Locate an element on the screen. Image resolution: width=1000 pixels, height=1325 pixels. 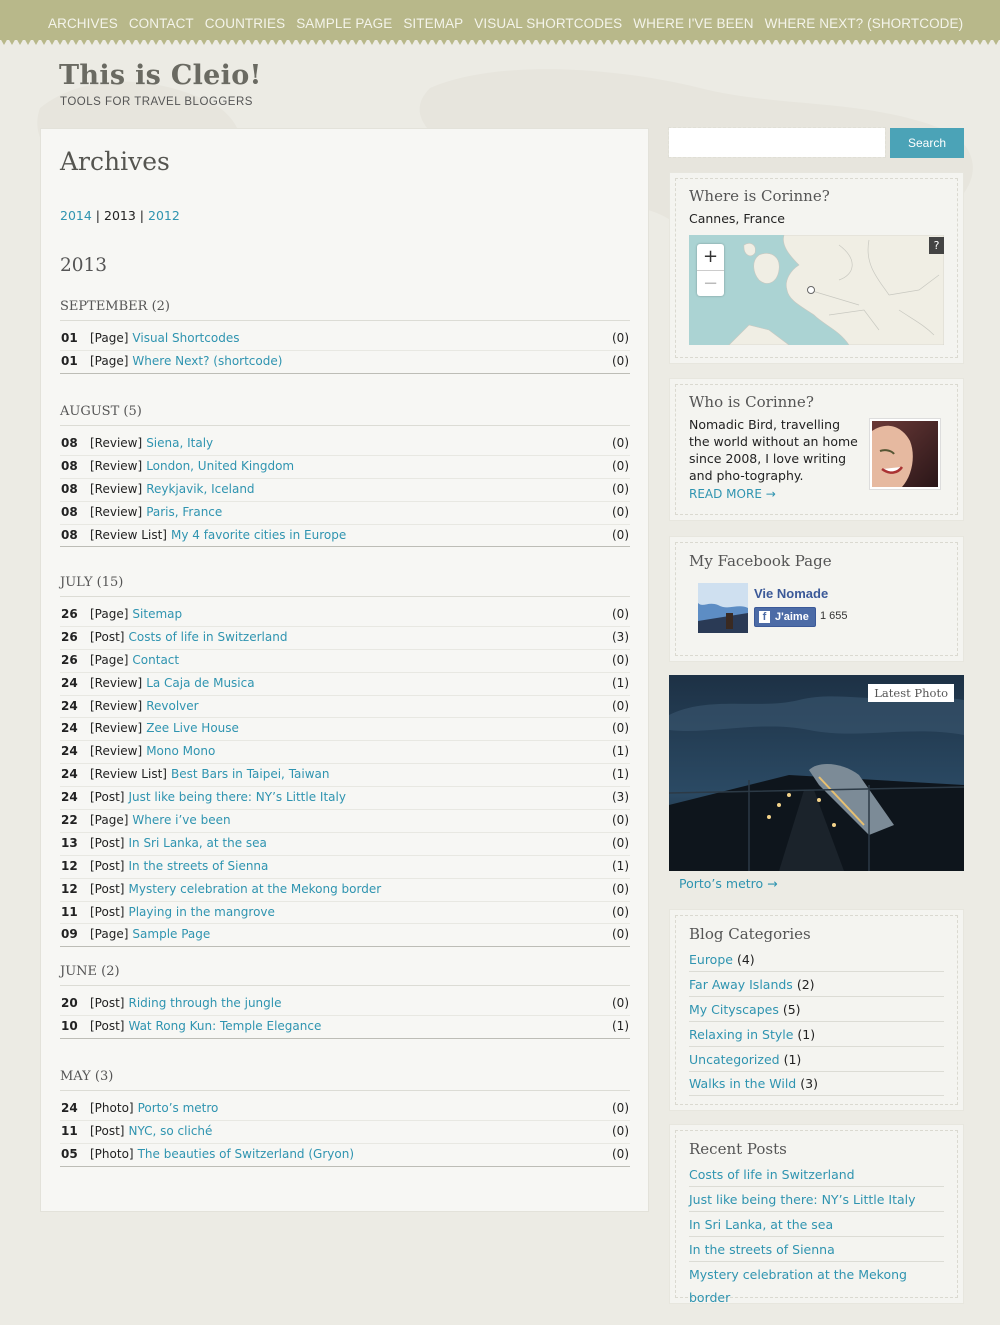
recent-post-link: In Sri Lanka, at the sea is located at coordinates (761, 1224).